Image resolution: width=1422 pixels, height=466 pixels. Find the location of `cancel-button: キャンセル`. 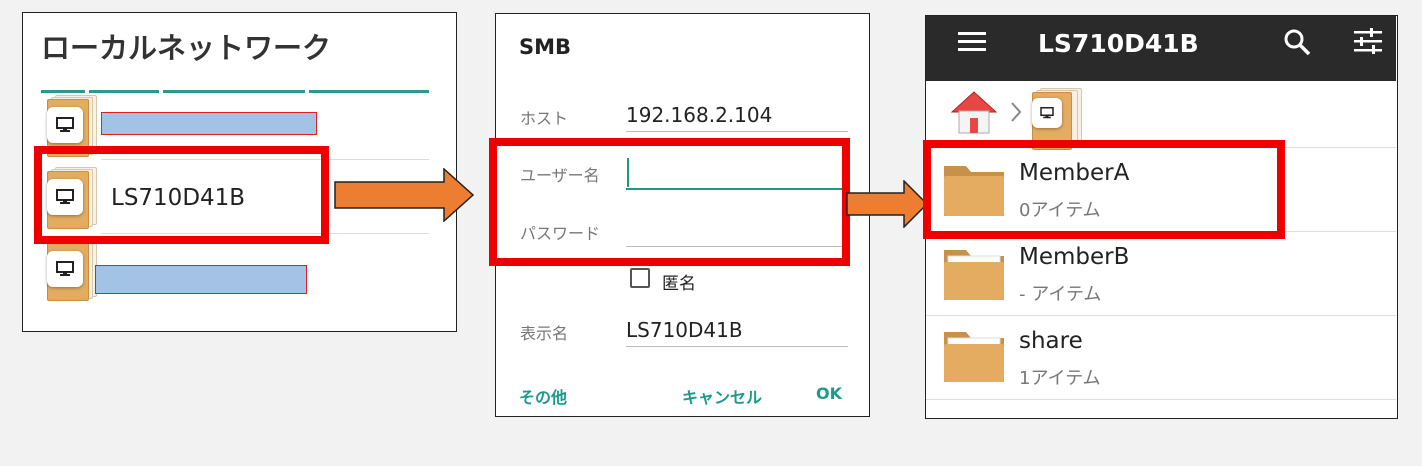

cancel-button: キャンセル is located at coordinates (722, 396).